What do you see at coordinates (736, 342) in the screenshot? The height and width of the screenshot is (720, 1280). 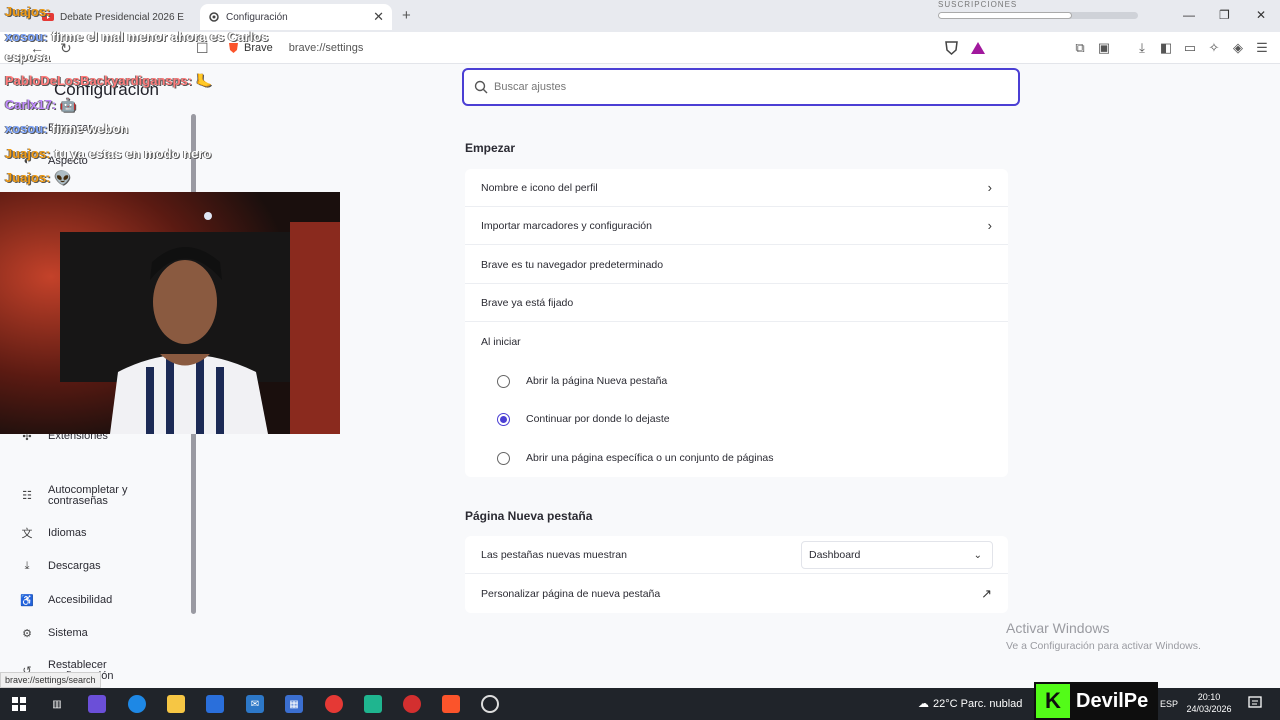 I see `row-startup: Al iniciar` at bounding box center [736, 342].